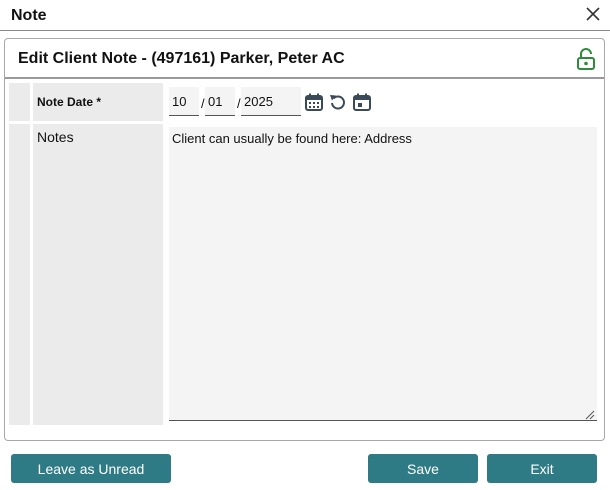  I want to click on note-date-month-input: 10, so click(184, 101).